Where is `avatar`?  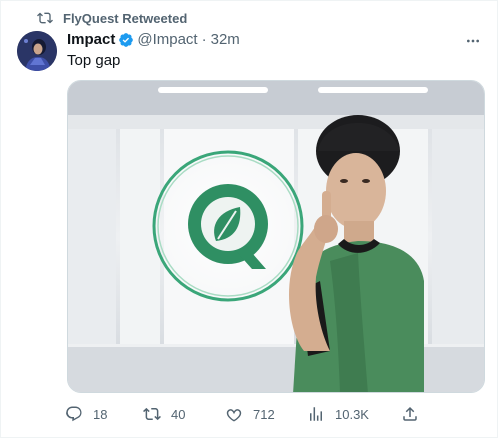
avatar is located at coordinates (37, 51).